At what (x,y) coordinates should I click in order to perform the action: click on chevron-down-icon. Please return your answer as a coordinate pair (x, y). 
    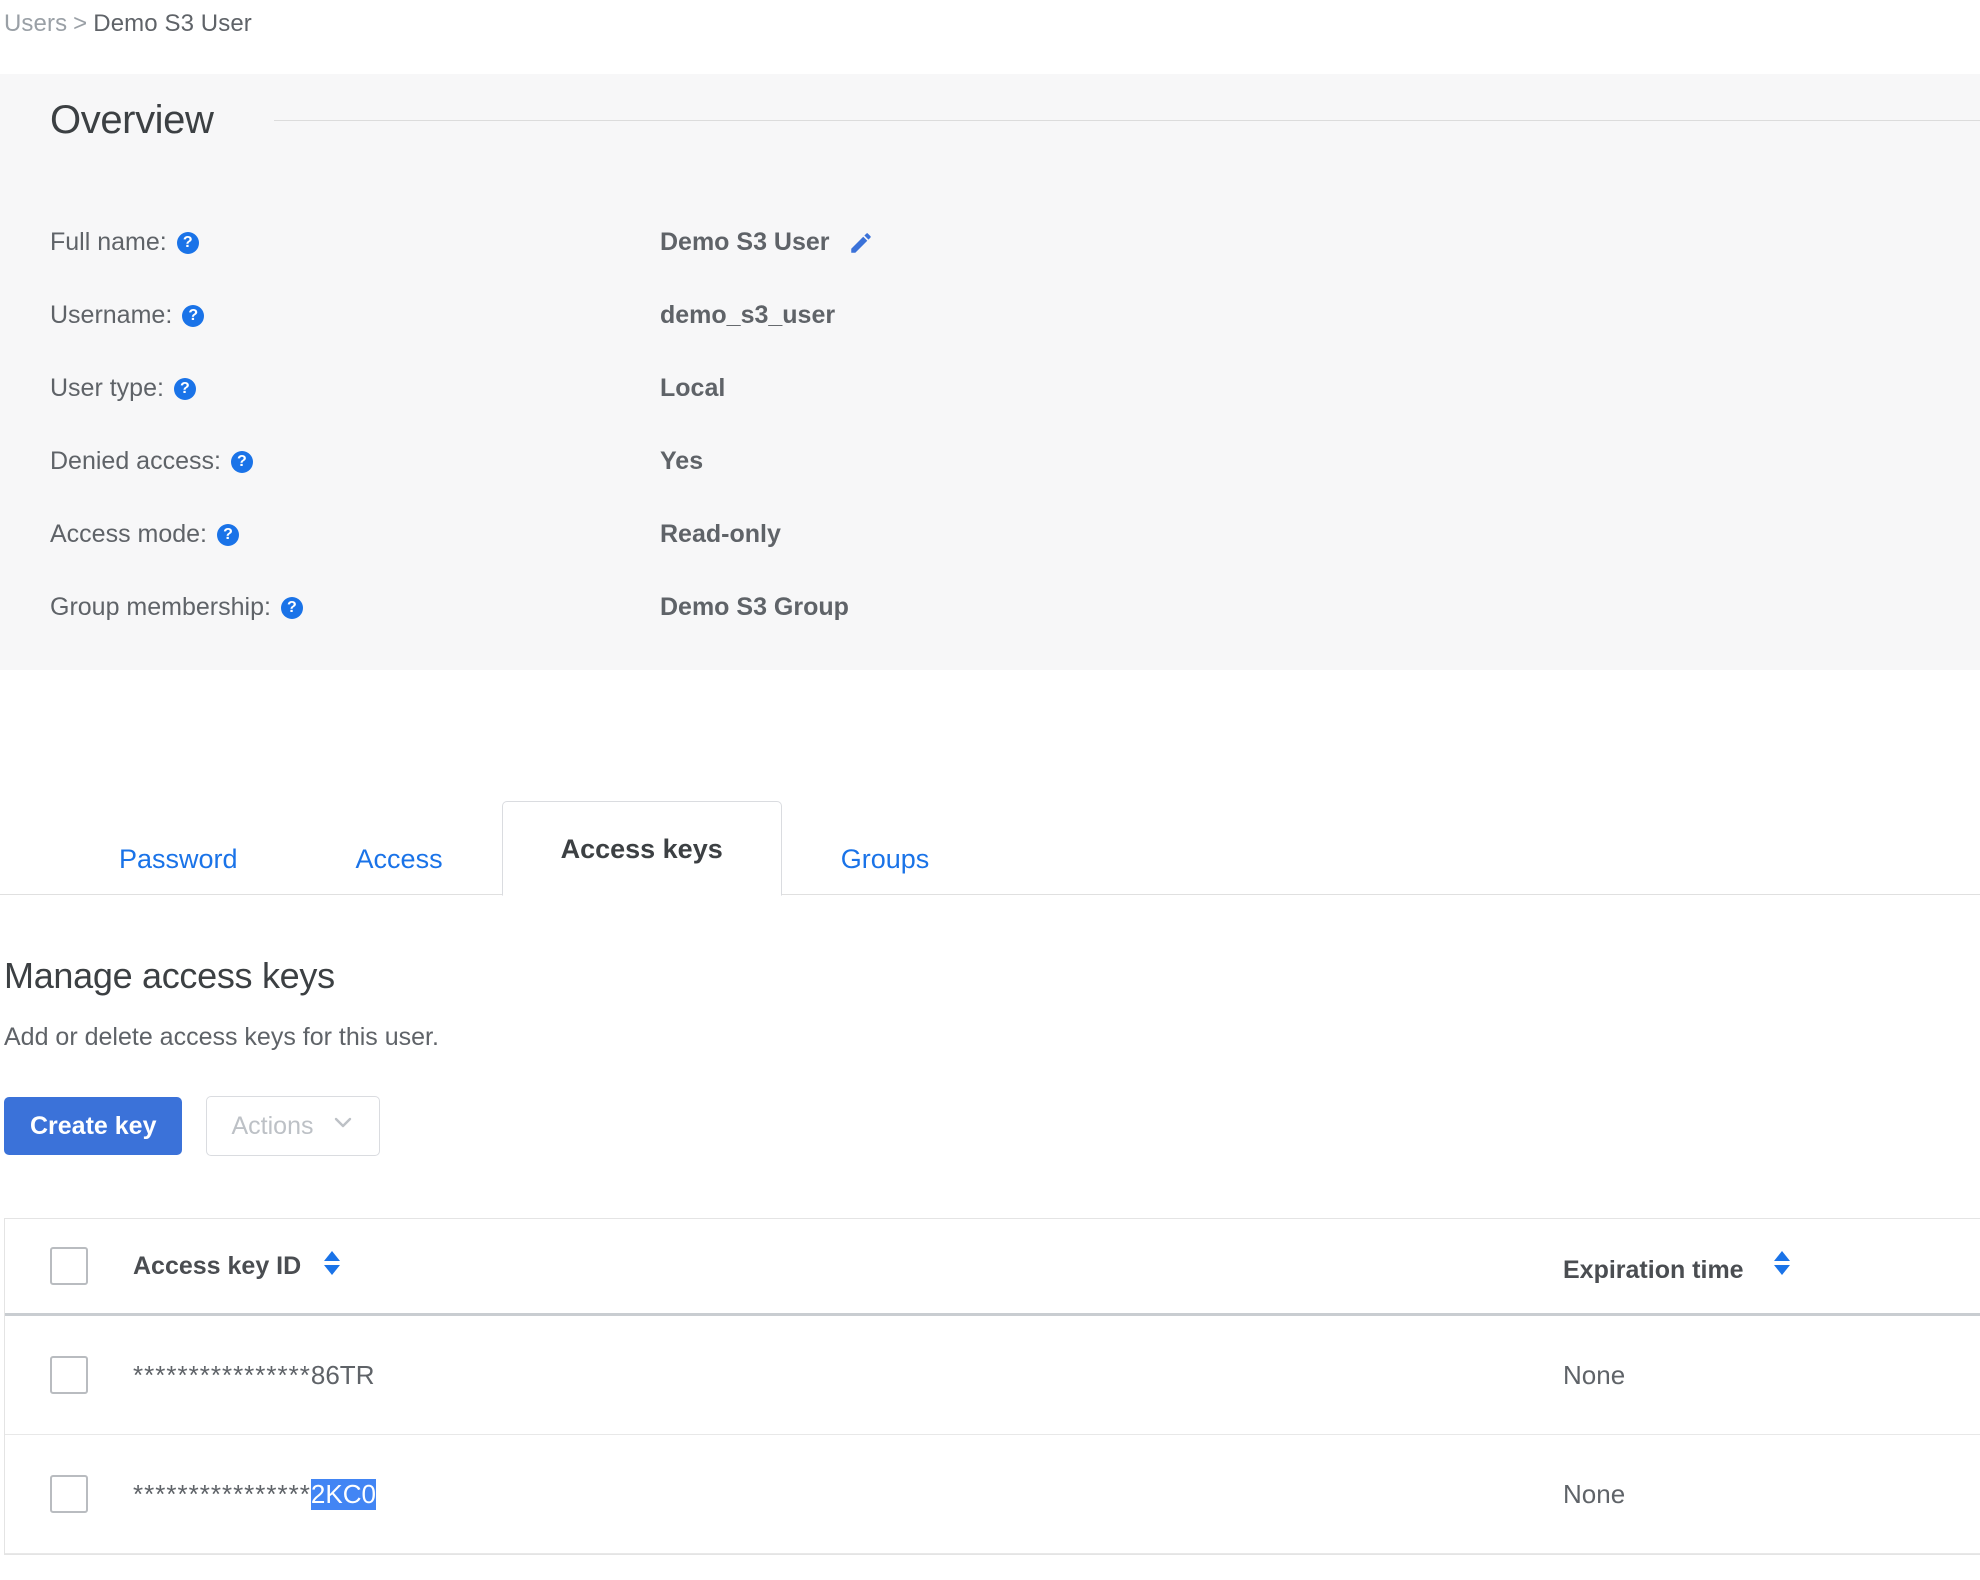
    Looking at the image, I should click on (343, 1126).